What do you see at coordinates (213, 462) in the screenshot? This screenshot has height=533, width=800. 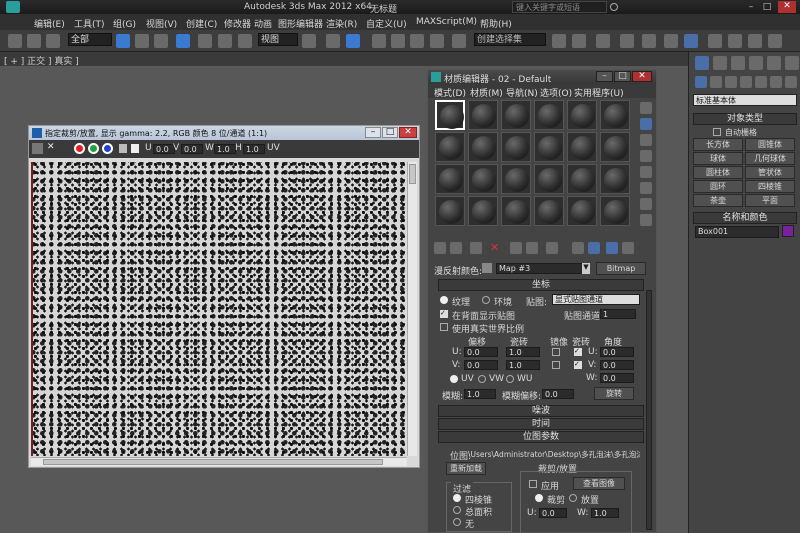 I see `hscroll-thumb` at bounding box center [213, 462].